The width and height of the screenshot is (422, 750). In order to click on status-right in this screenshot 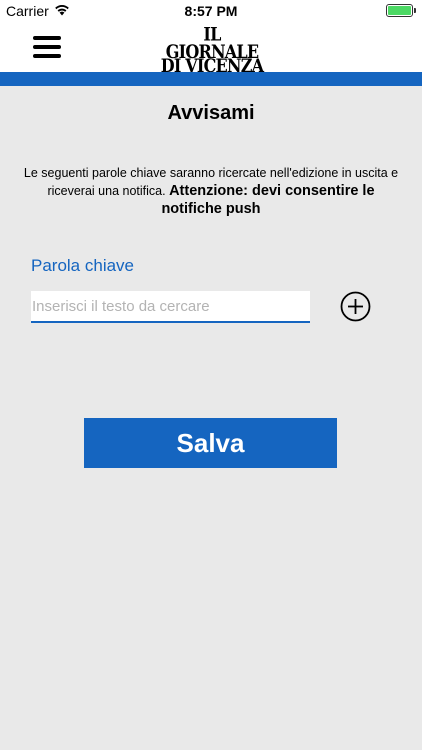, I will do `click(401, 10)`.